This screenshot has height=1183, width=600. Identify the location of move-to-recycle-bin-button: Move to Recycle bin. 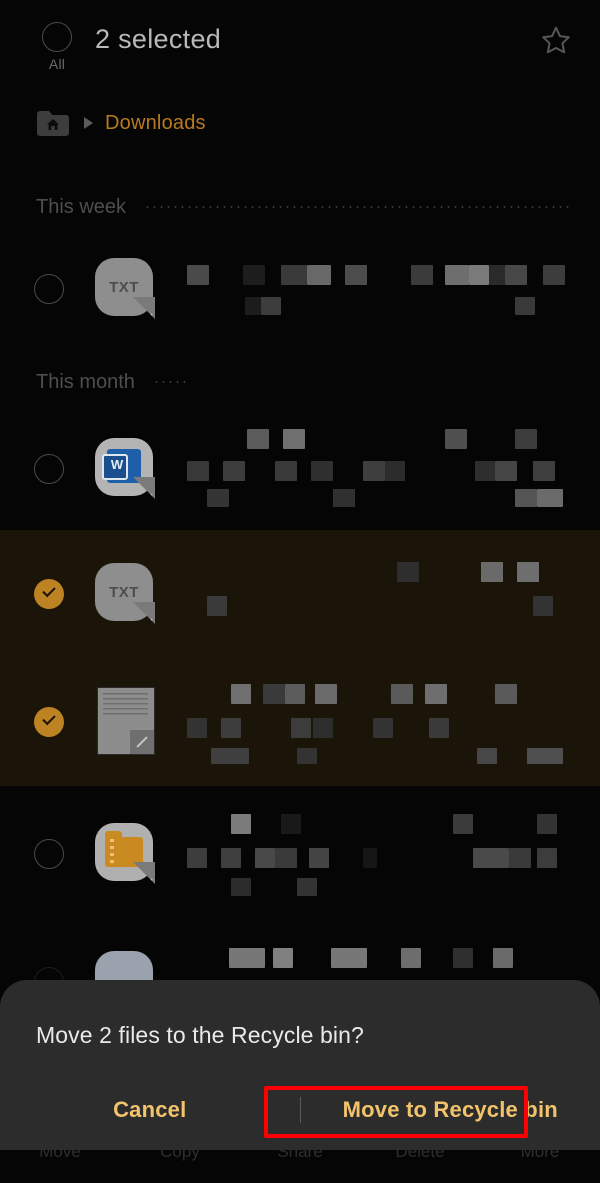
(450, 1110).